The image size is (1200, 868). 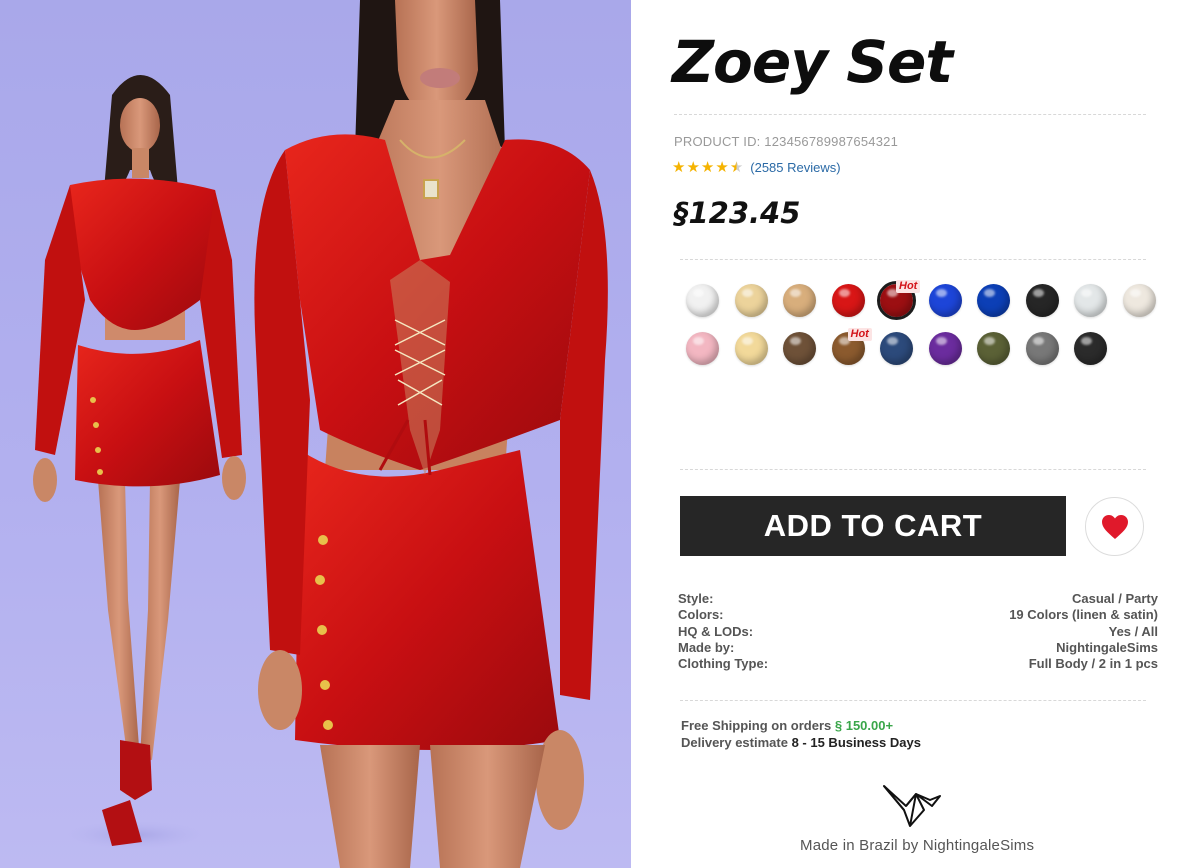 What do you see at coordinates (1115, 598) in the screenshot?
I see `spec-value: Casual / Party` at bounding box center [1115, 598].